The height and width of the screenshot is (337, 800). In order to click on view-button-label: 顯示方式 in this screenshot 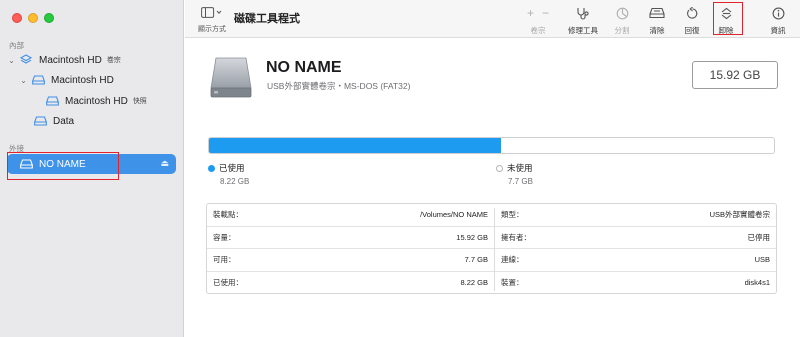, I will do `click(212, 29)`.